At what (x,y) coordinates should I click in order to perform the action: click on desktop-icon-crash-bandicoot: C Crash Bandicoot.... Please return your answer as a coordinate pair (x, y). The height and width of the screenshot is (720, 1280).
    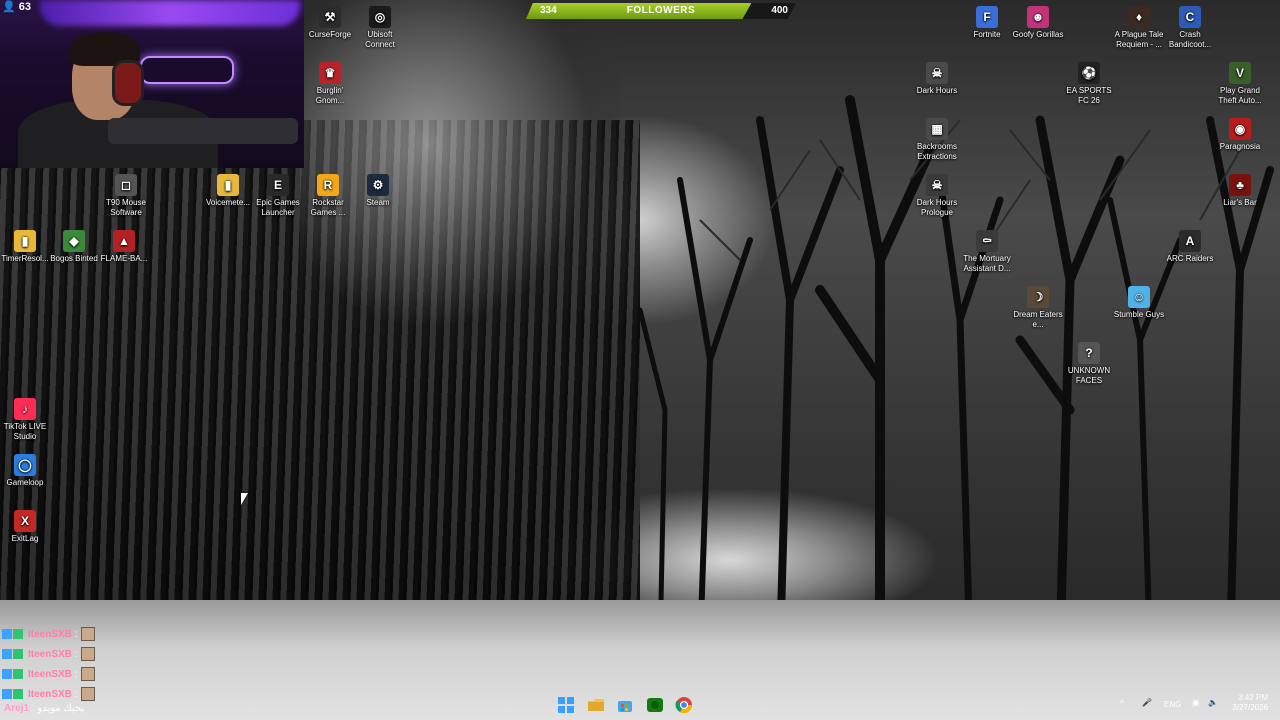
    Looking at the image, I should click on (1190, 28).